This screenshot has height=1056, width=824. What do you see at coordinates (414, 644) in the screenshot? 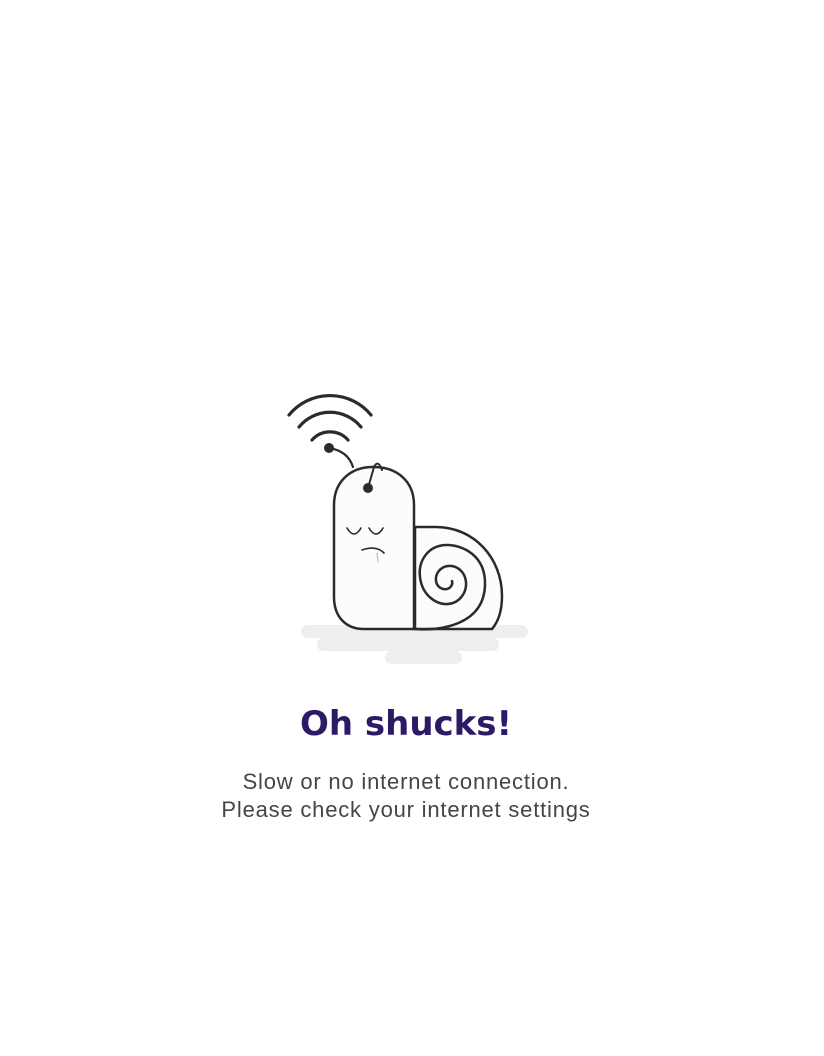
I see `ground-shadow` at bounding box center [414, 644].